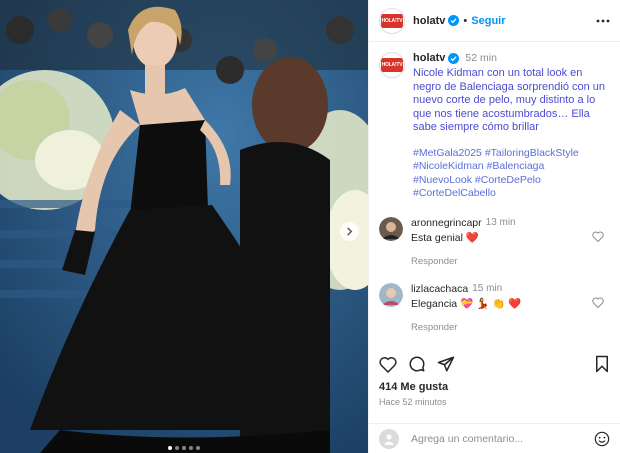 The width and height of the screenshot is (620, 453). What do you see at coordinates (429, 58) in the screenshot?
I see `caption-username: holatv` at bounding box center [429, 58].